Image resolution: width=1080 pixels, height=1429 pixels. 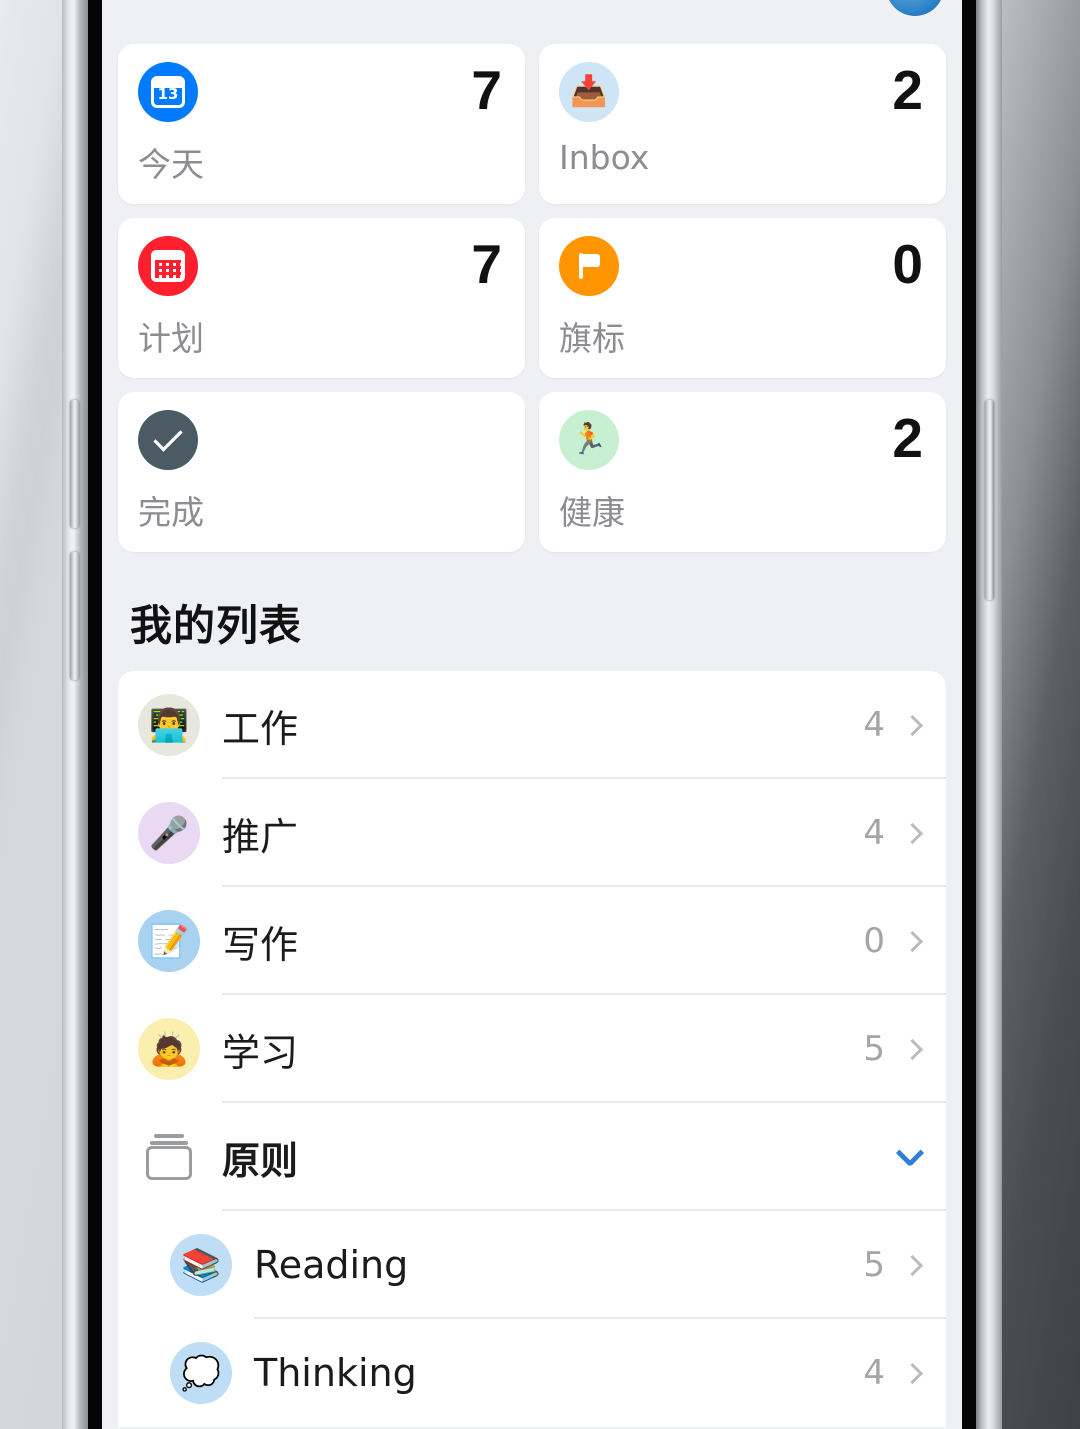 What do you see at coordinates (171, 512) in the screenshot?
I see `smart-card-label: 完成` at bounding box center [171, 512].